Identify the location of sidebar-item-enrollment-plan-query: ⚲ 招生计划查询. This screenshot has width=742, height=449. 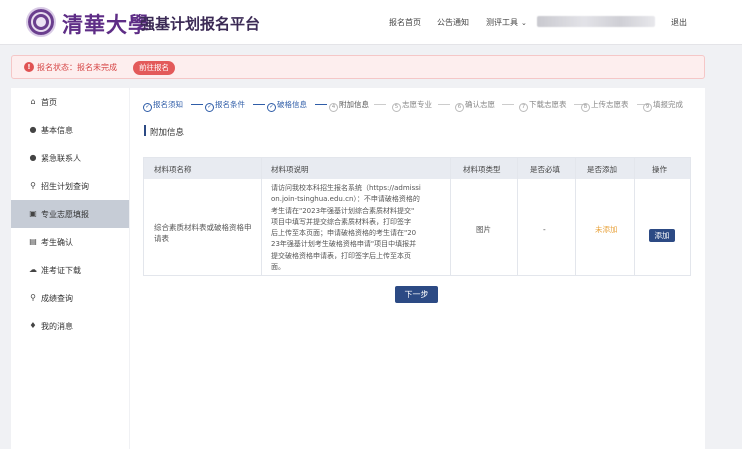
(70, 186).